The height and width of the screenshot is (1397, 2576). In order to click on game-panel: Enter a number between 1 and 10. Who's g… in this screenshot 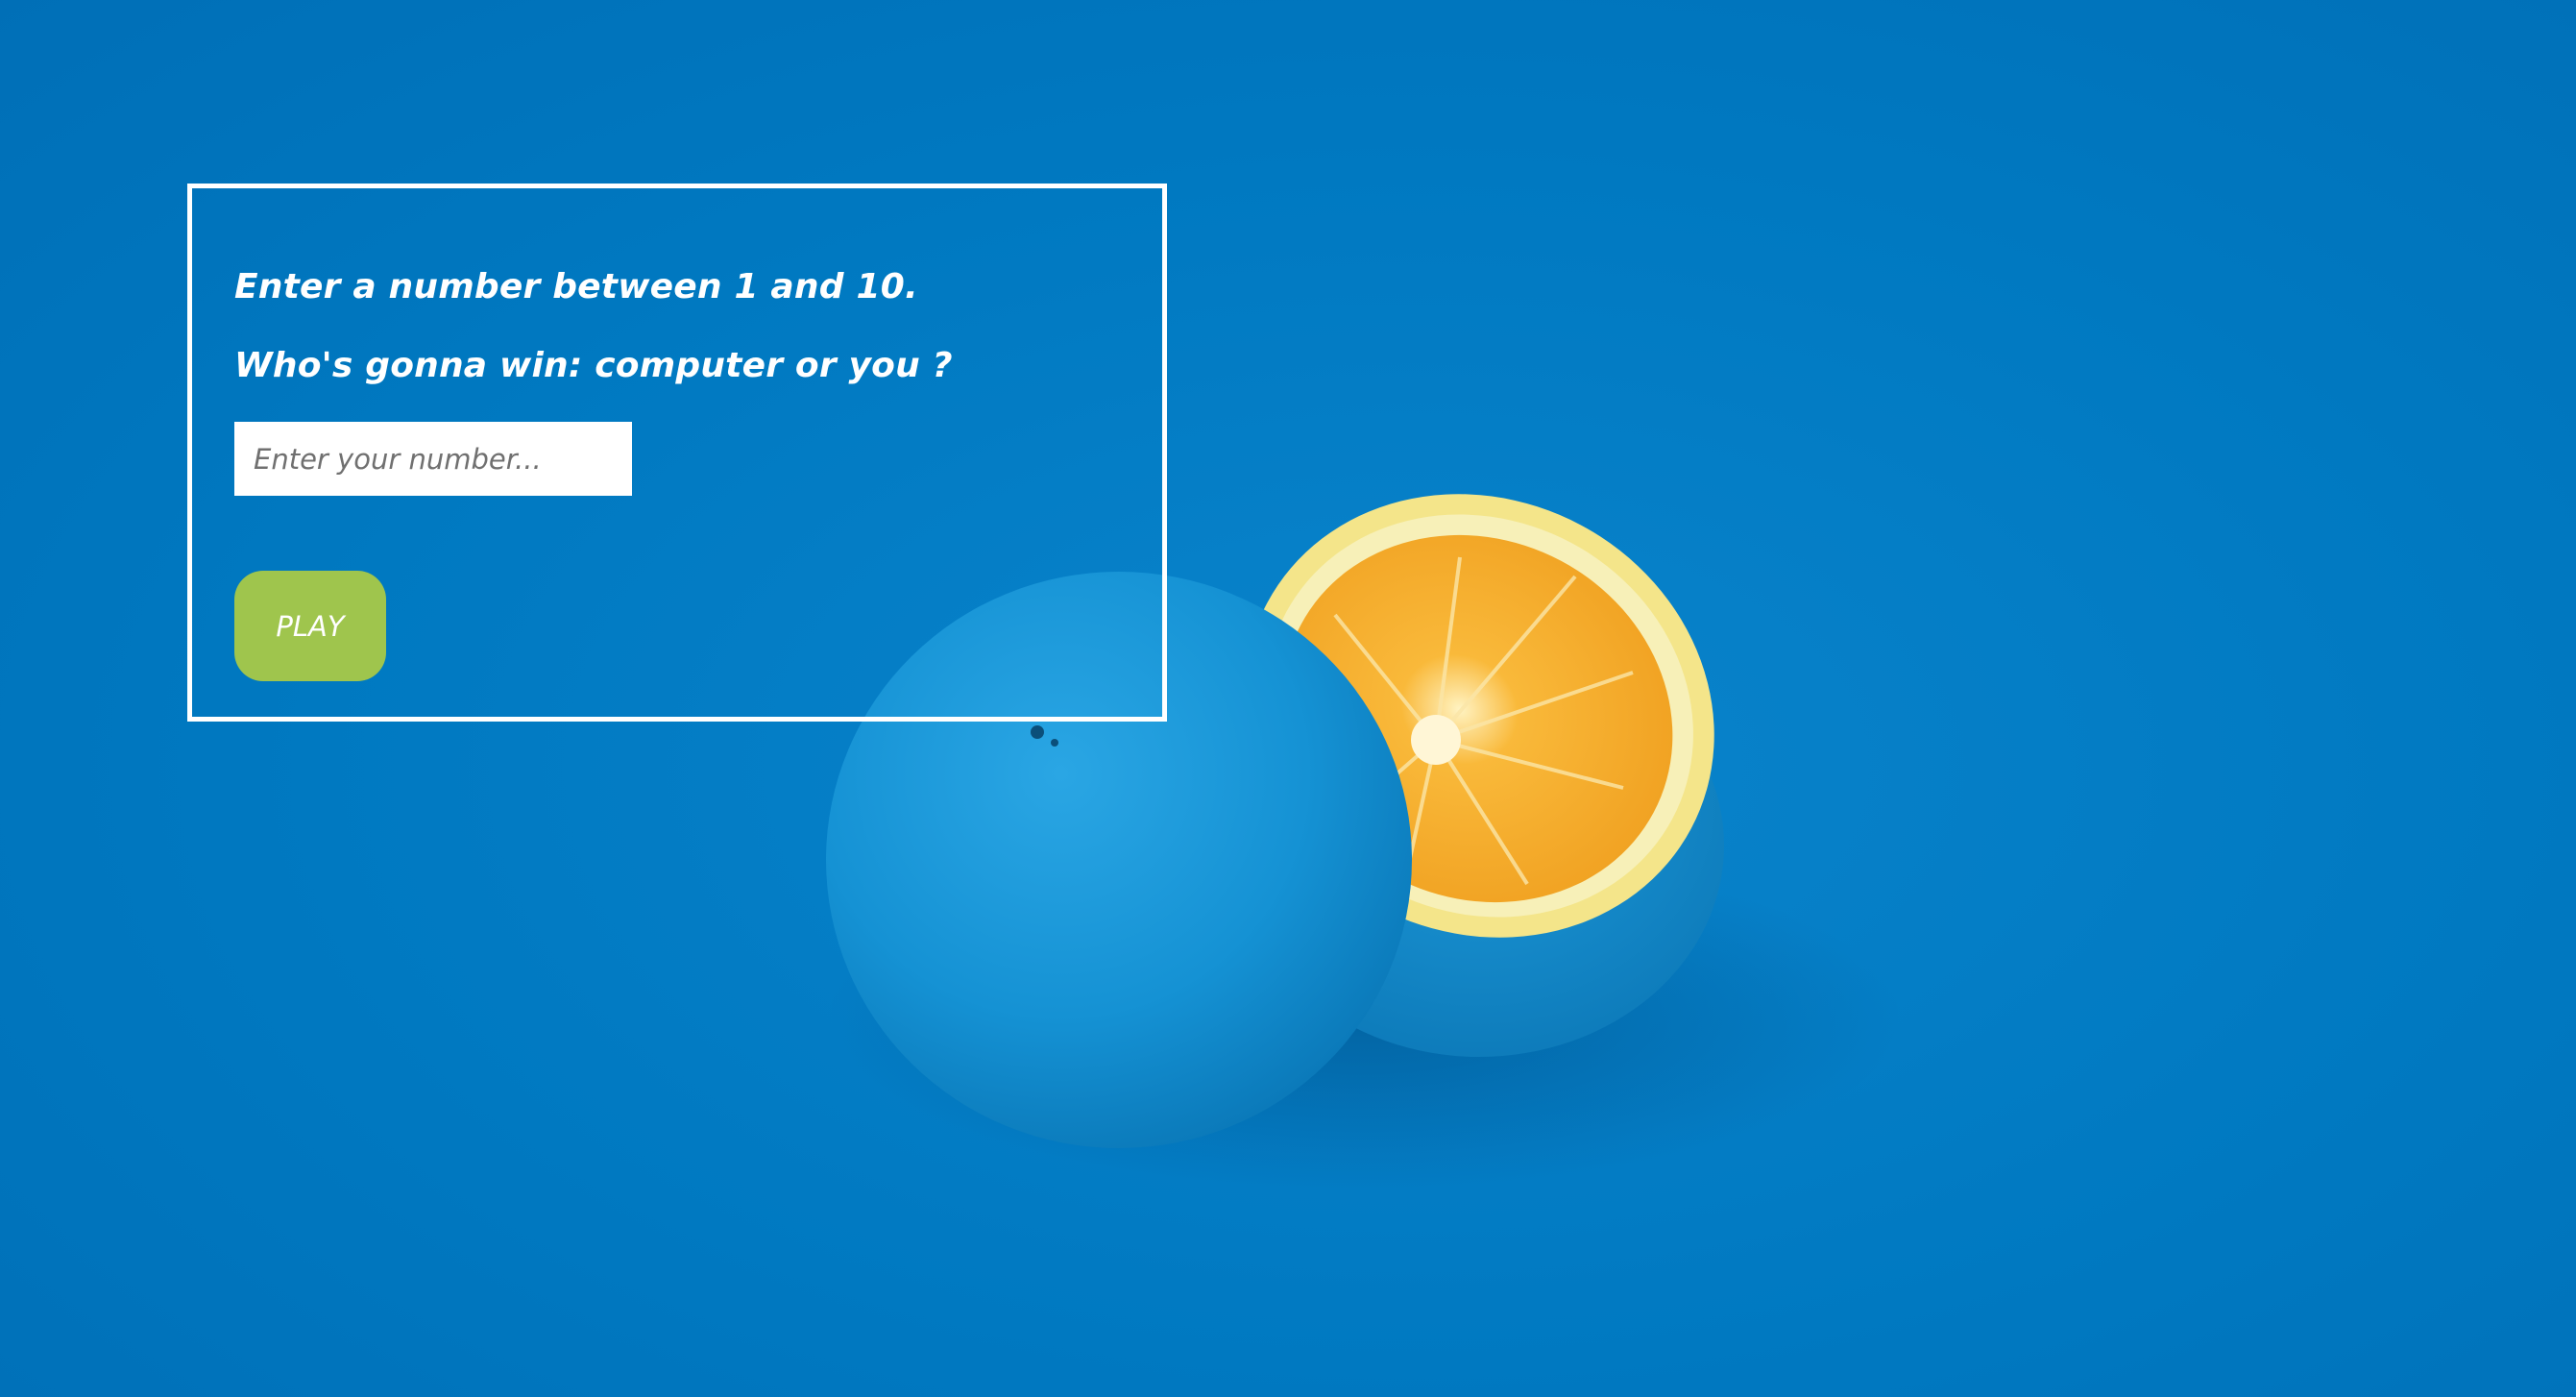, I will do `click(677, 453)`.